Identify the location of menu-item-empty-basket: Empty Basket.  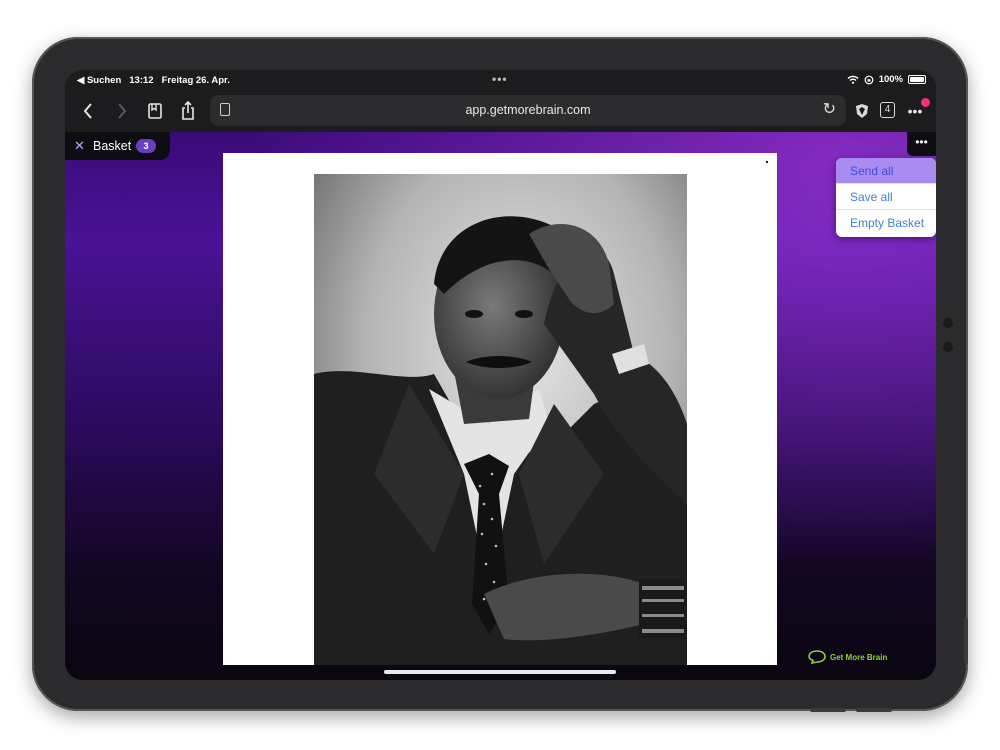
(886, 223).